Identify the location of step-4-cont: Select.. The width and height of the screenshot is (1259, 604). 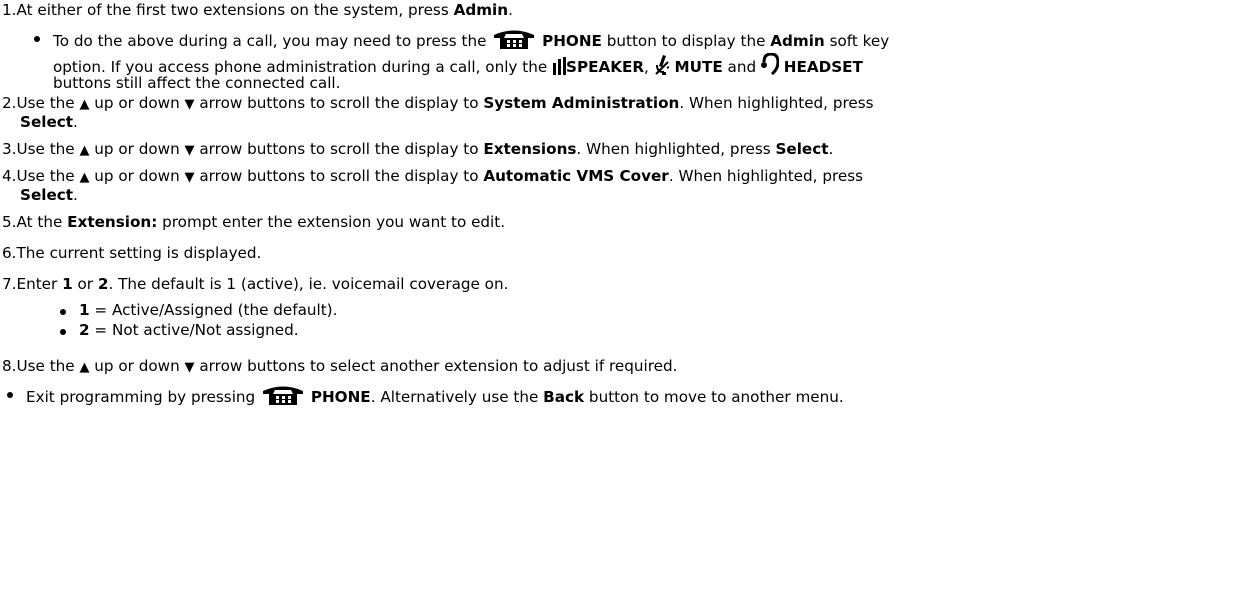
(49, 195).